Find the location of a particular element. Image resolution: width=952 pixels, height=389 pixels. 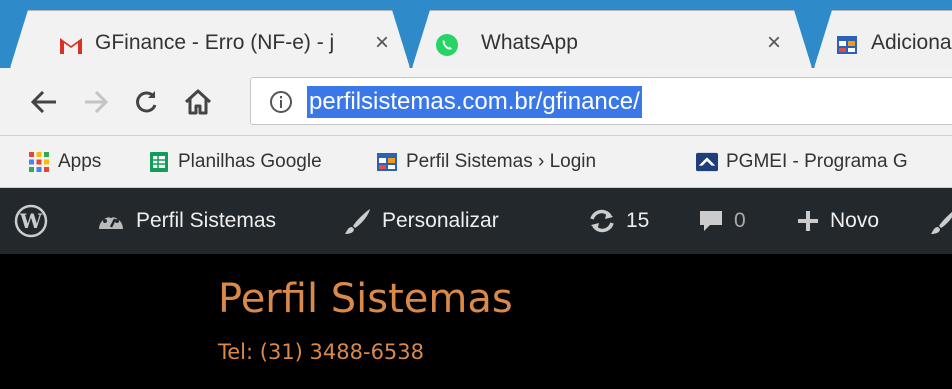

whatsapp-icon is located at coordinates (447, 45).